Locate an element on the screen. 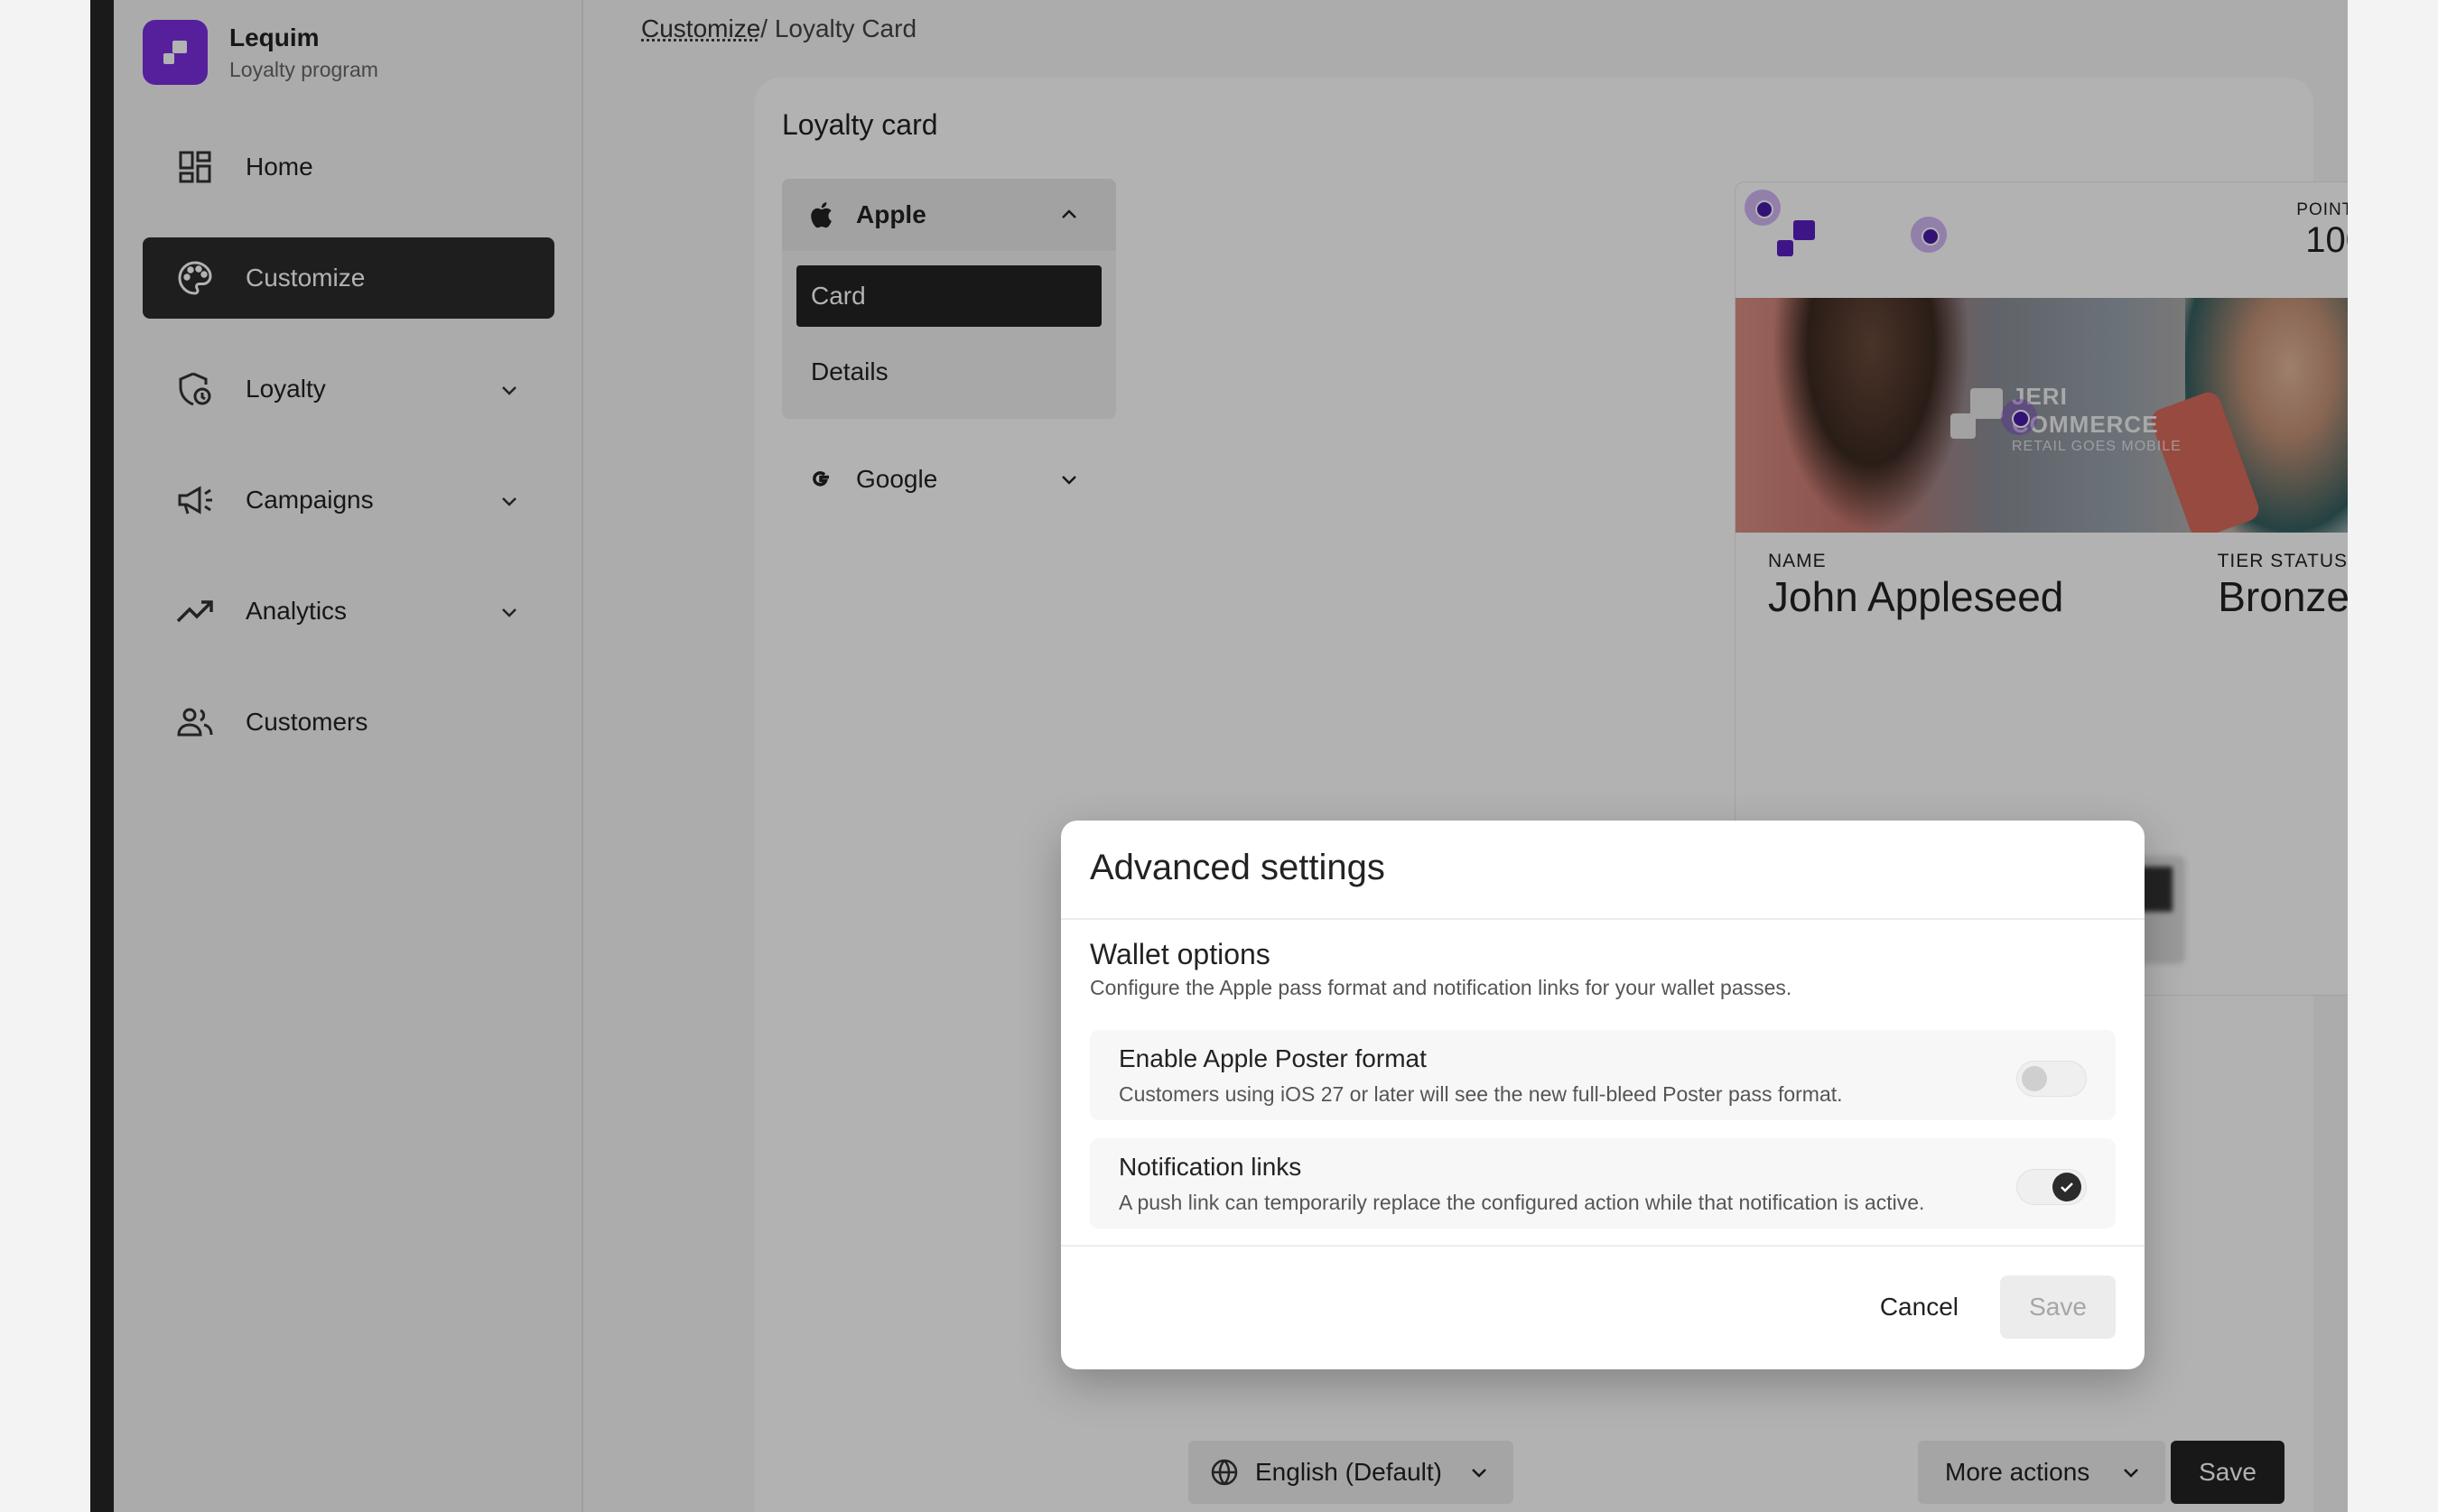 This screenshot has height=1512, width=2438. window-margin-left is located at coordinates (45, 756).